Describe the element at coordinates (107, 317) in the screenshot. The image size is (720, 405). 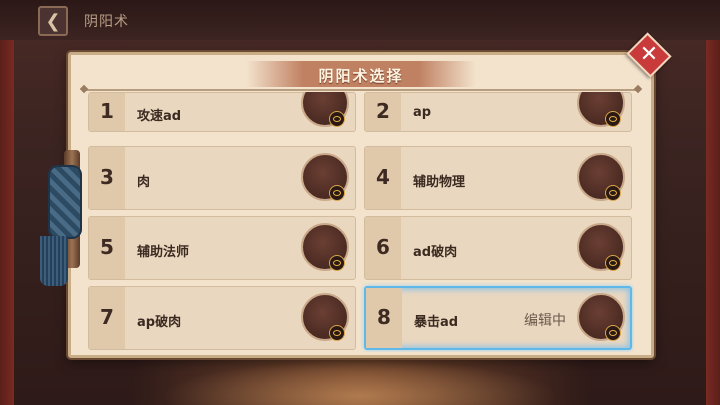
I see `slot-number: 7` at that location.